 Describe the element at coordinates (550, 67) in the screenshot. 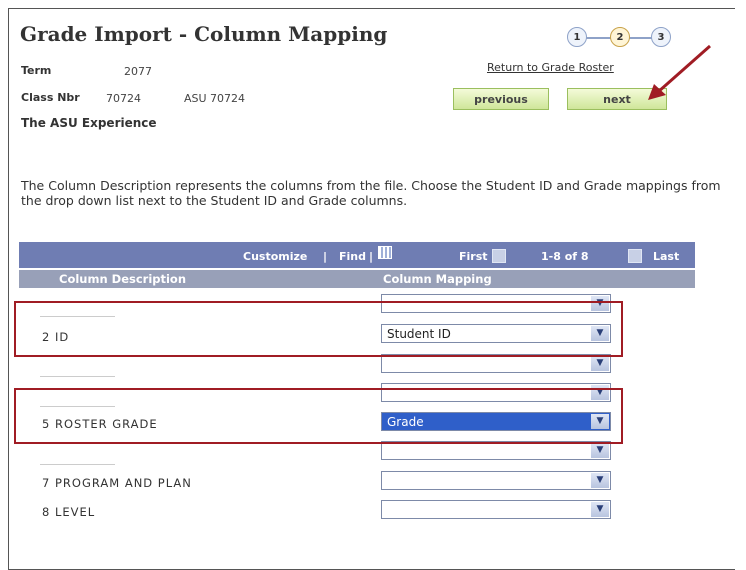

I see `return-to-grade-roster-link: Return to Grade Roster` at that location.